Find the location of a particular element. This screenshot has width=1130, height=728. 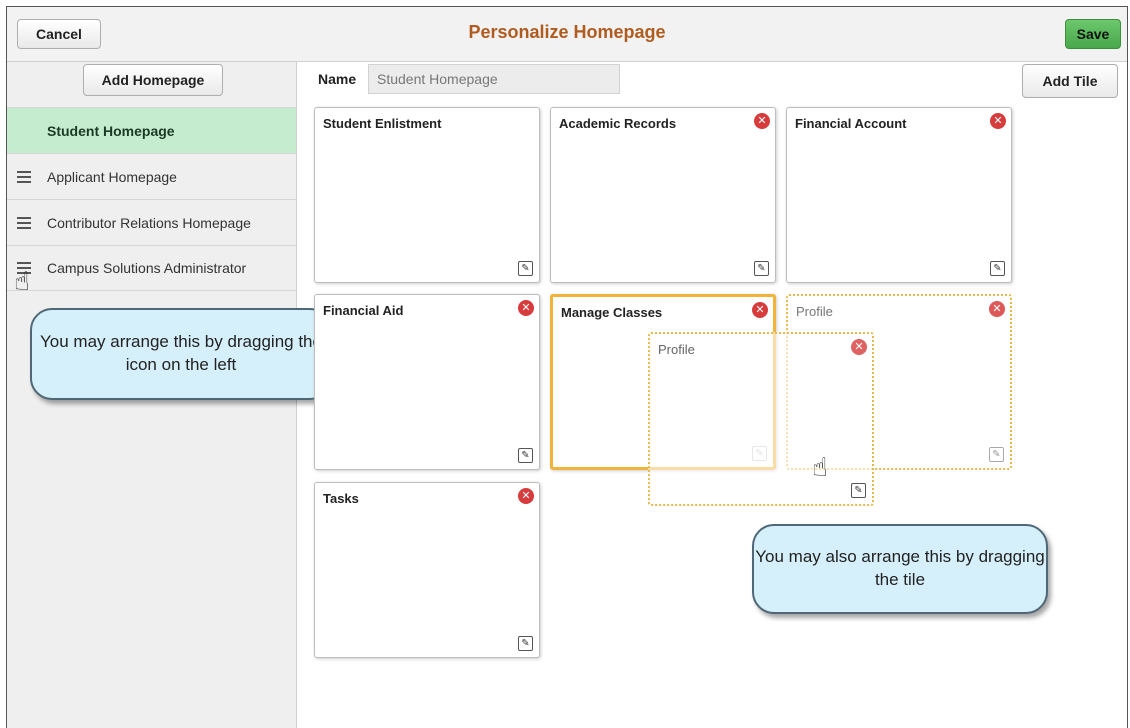

add-tile-button: Add Tile is located at coordinates (1070, 81).